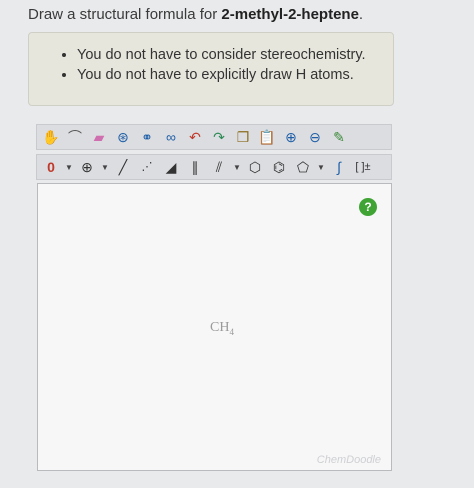  What do you see at coordinates (87, 167) in the screenshot?
I see `charge-plus-icon: ⊕` at bounding box center [87, 167].